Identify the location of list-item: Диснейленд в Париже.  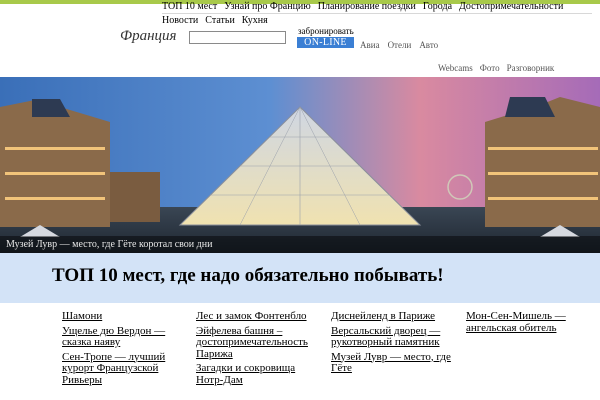
(393, 316).